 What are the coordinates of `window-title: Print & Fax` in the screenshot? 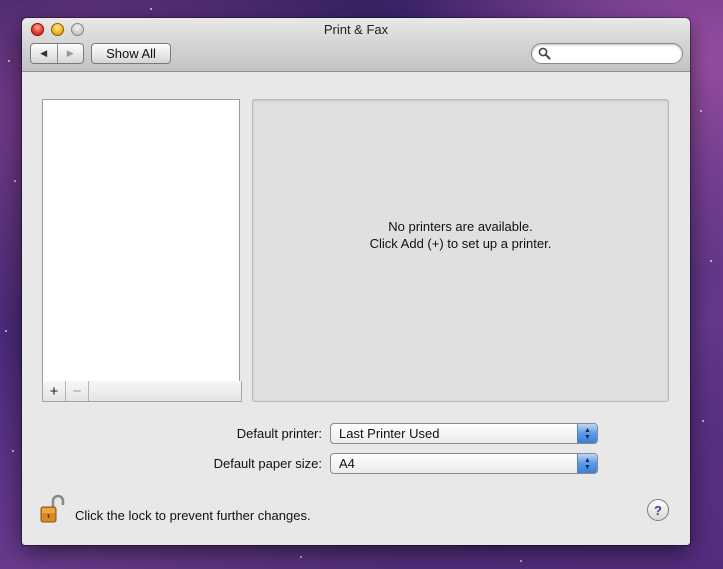 It's located at (356, 29).